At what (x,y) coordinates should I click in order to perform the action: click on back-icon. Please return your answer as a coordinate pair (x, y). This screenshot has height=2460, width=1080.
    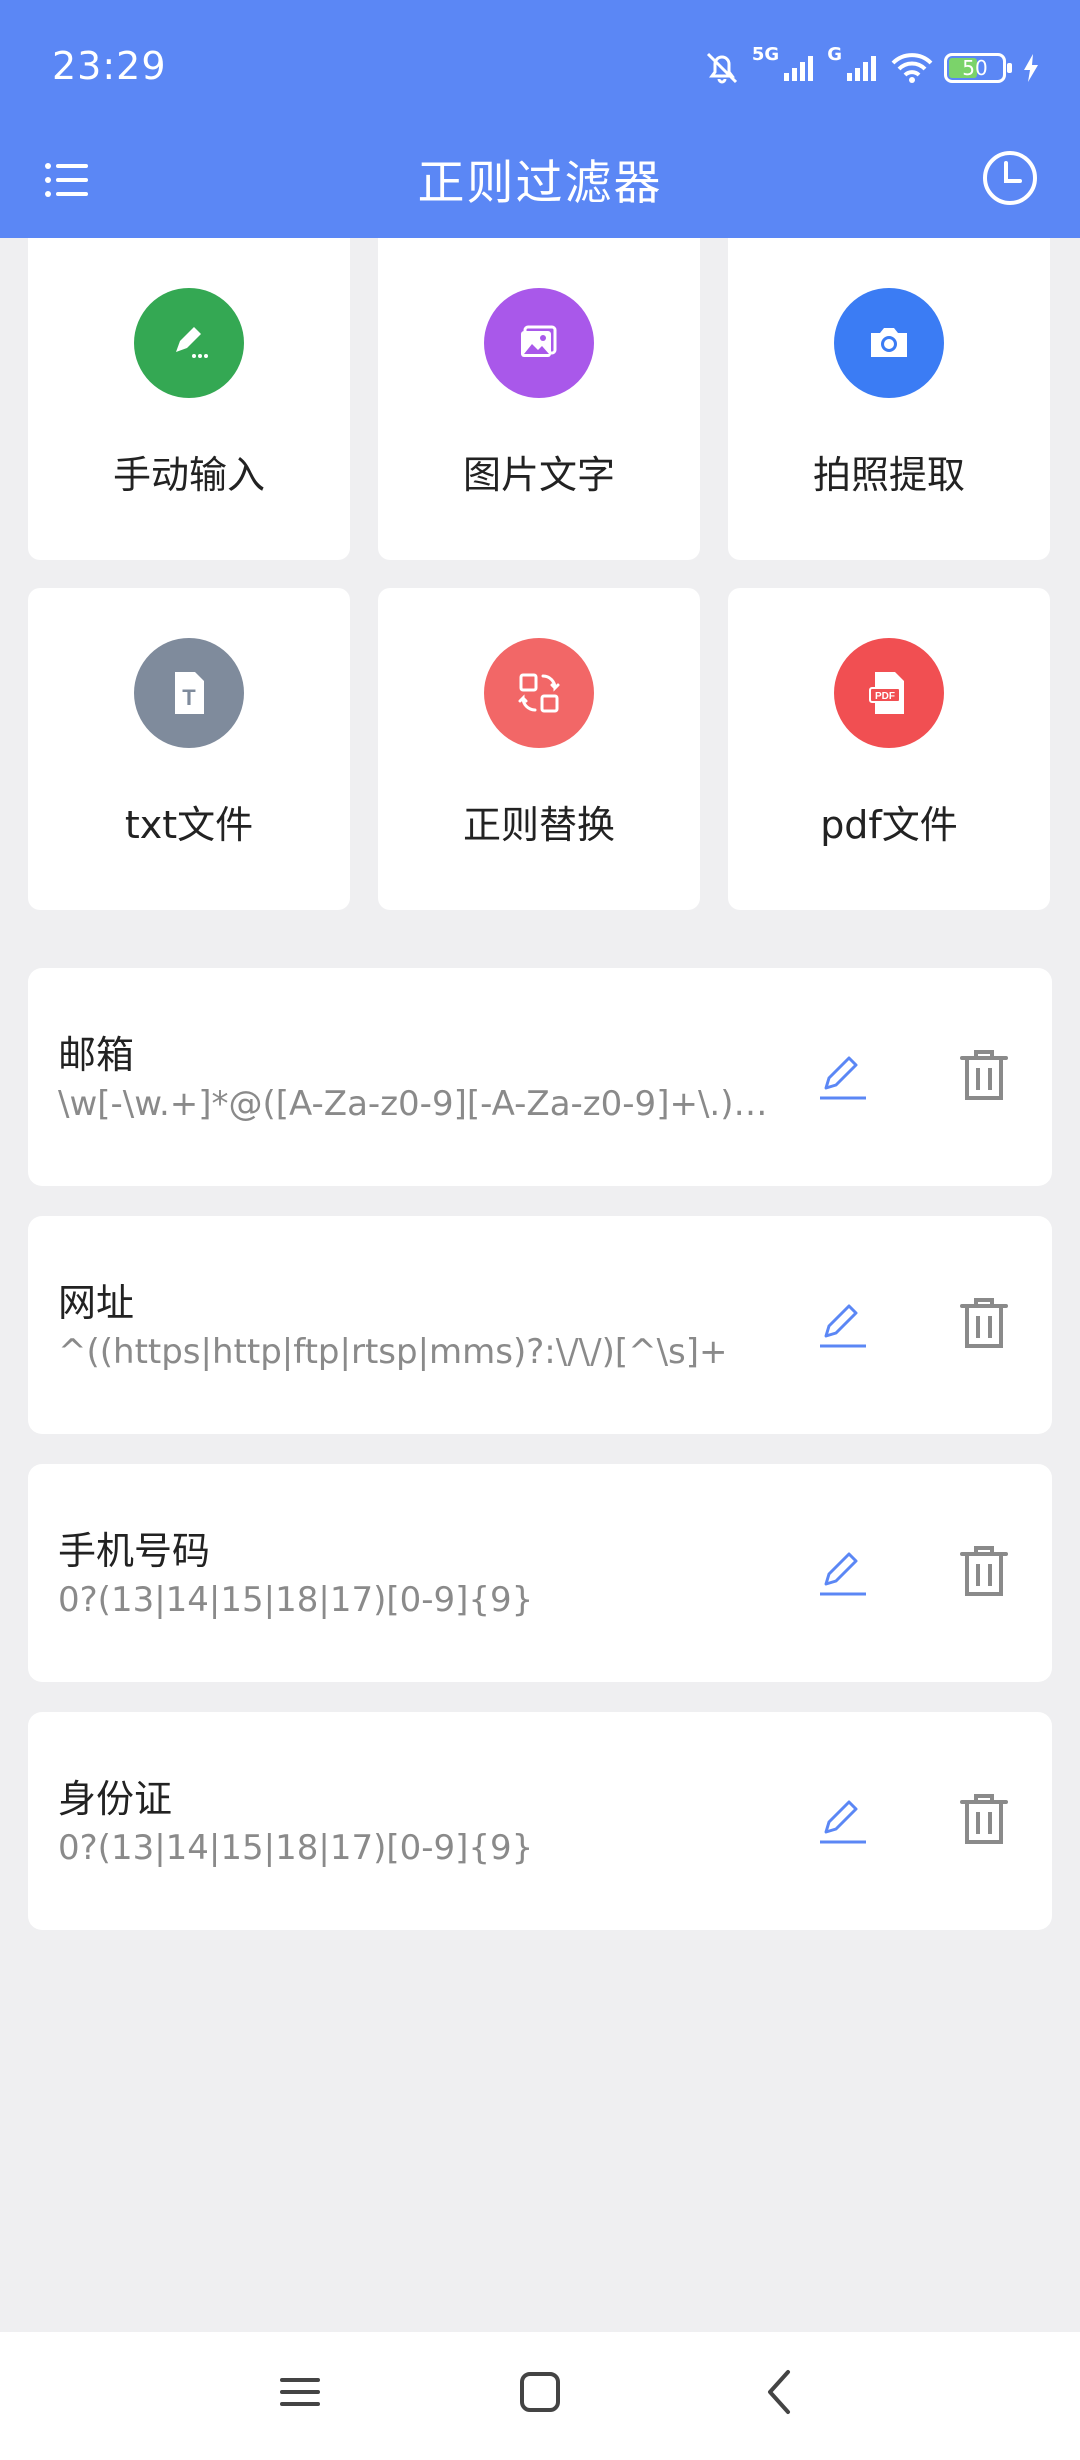
    Looking at the image, I should click on (780, 2392).